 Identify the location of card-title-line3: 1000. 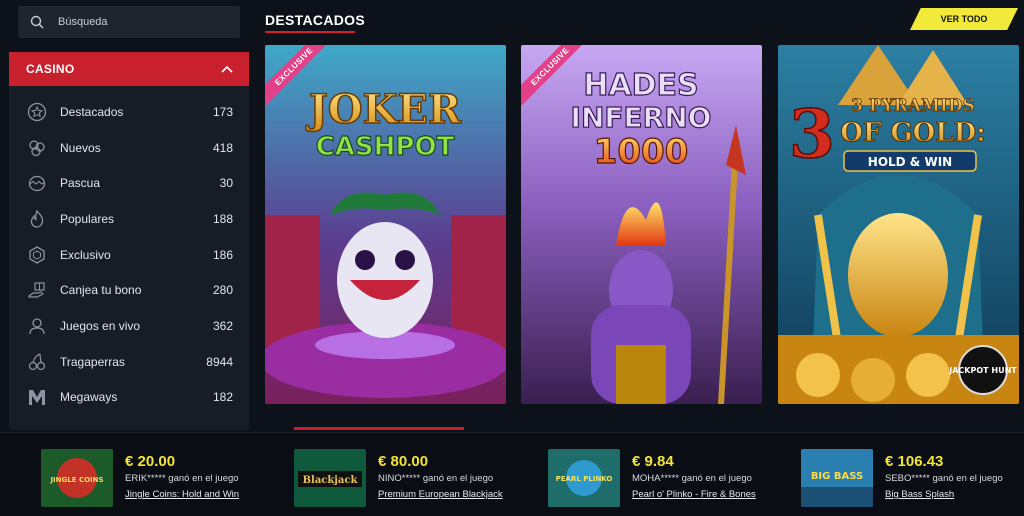
(641, 152).